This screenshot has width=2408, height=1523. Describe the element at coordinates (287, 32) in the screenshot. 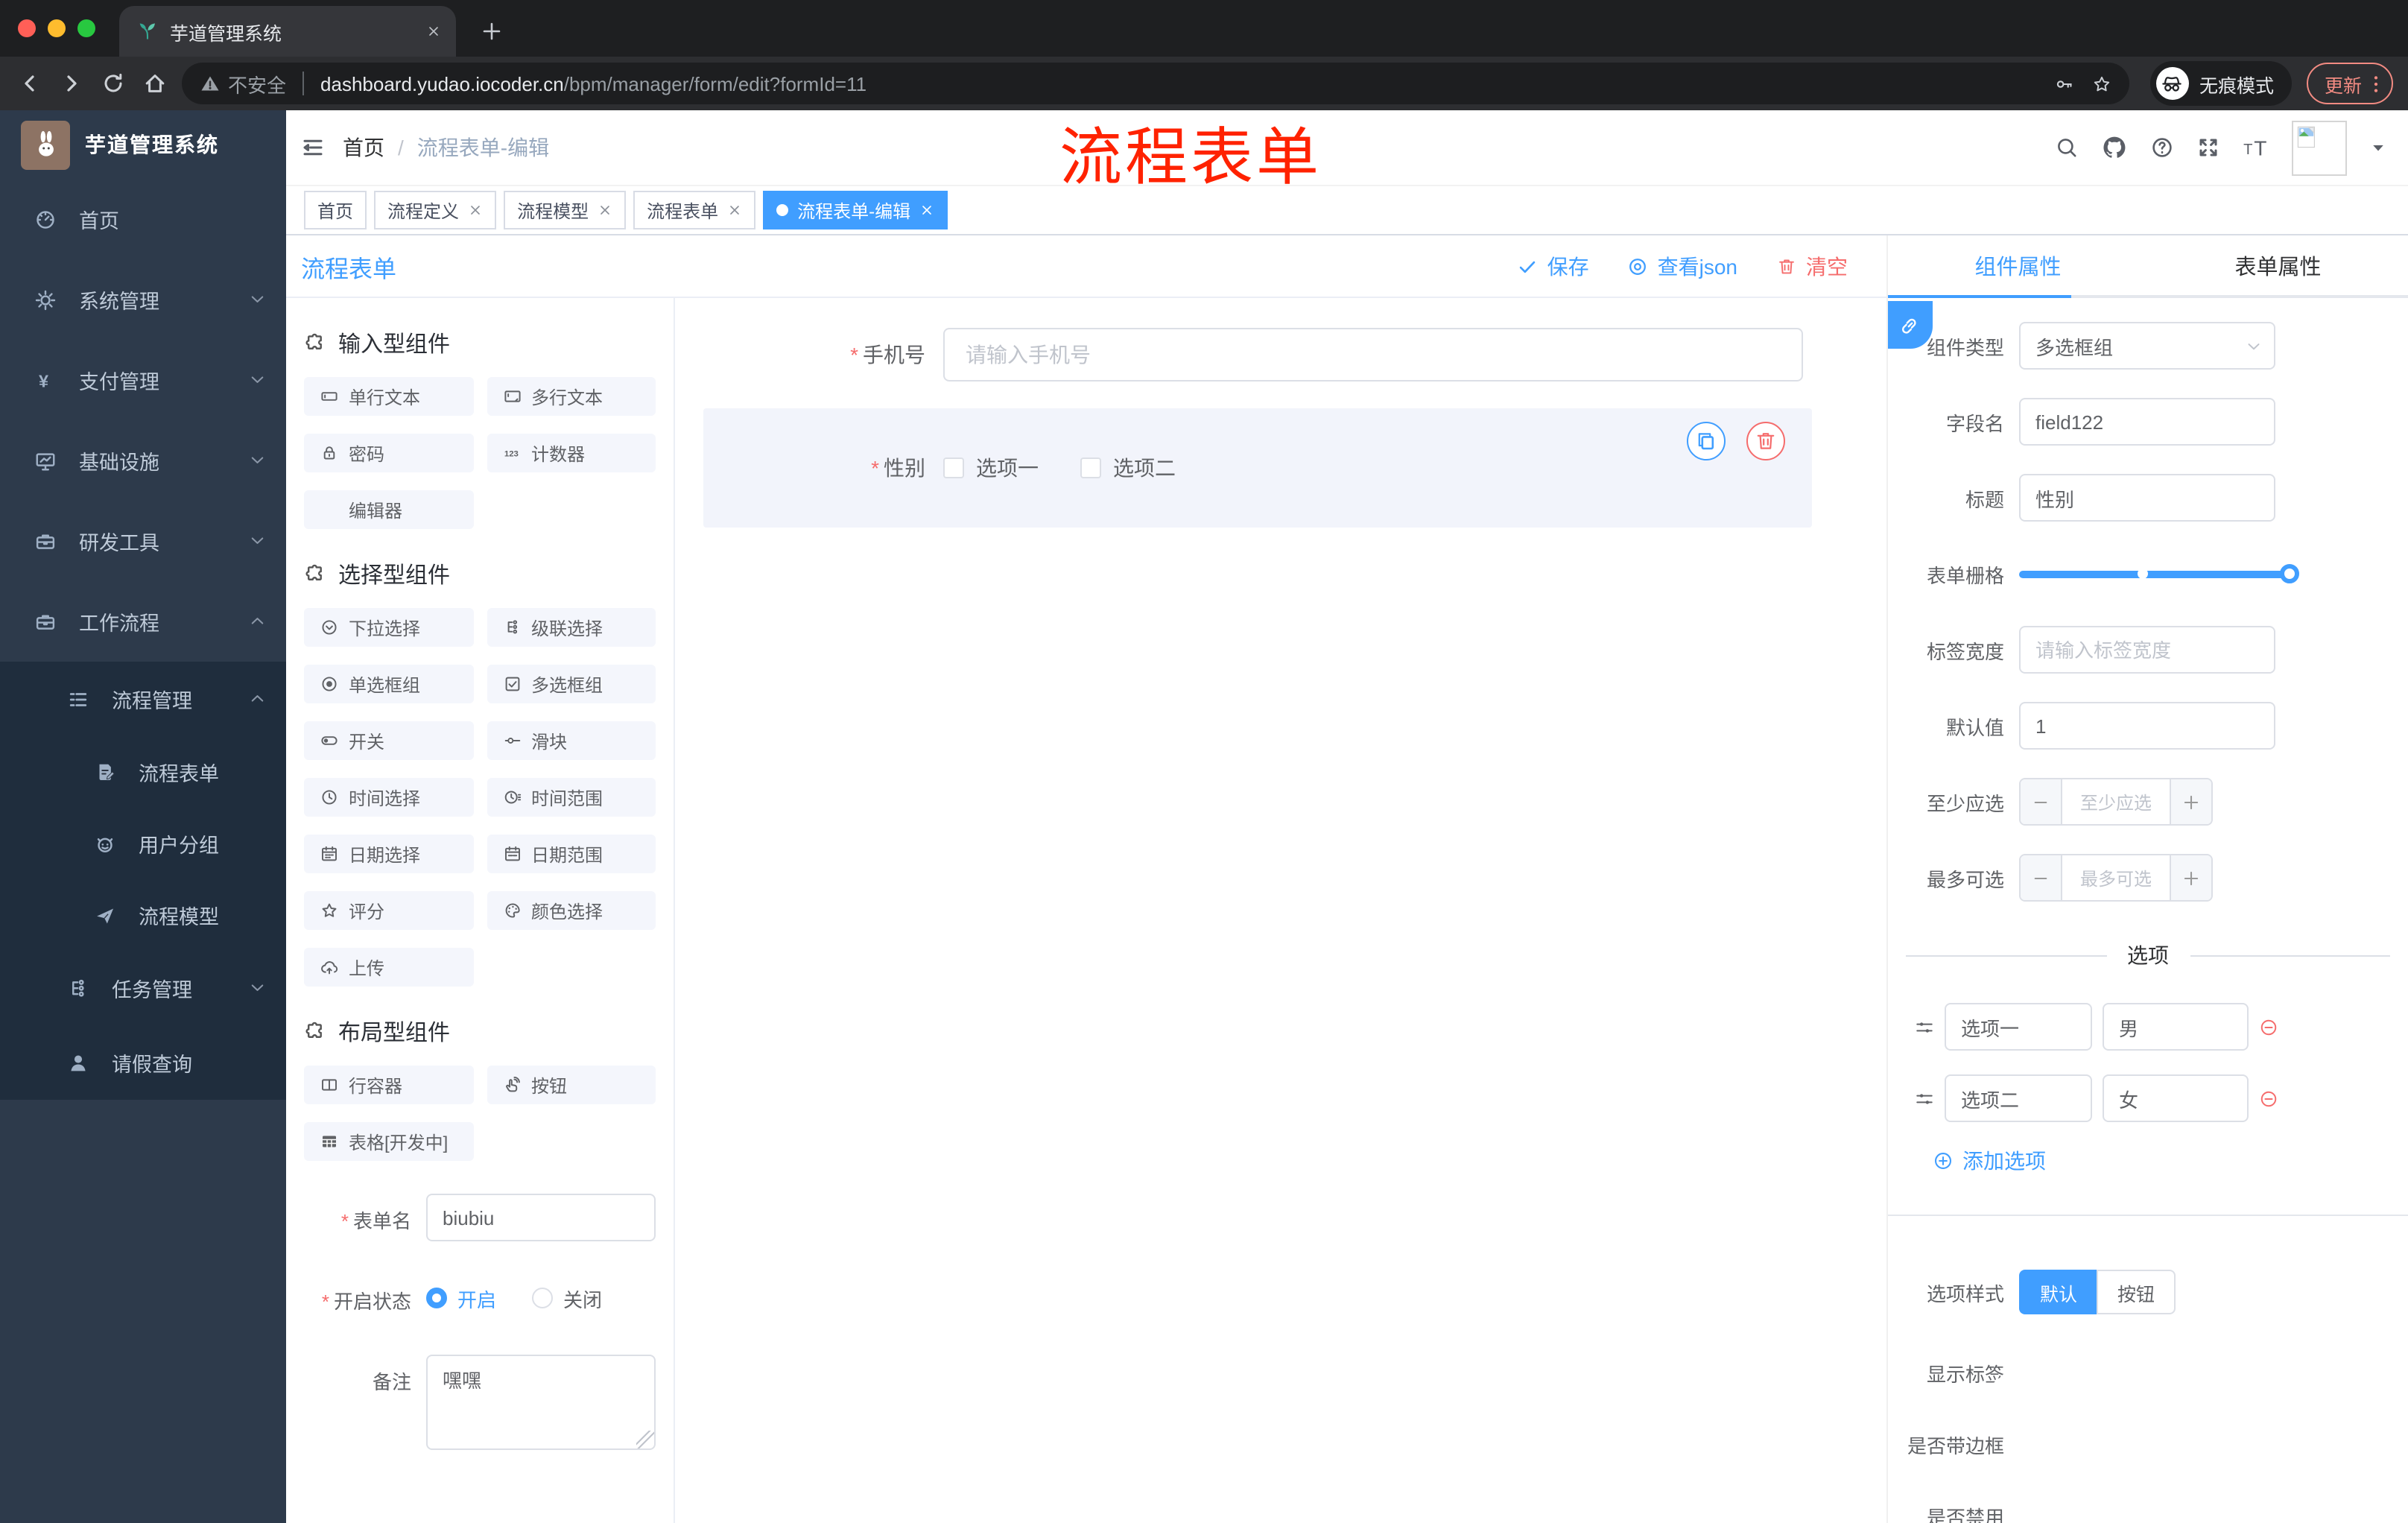

I see `browser-tab: 芋道管理系统` at that location.